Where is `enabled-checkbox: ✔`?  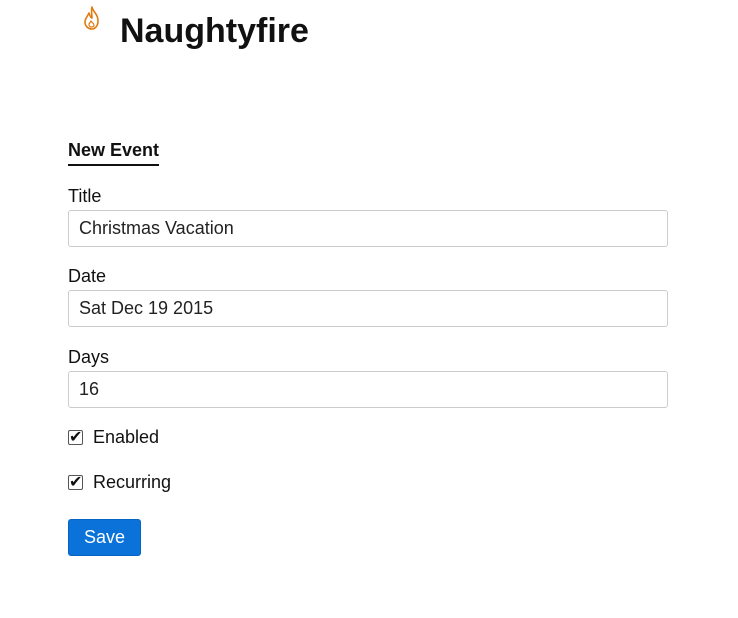
enabled-checkbox: ✔ is located at coordinates (75, 436).